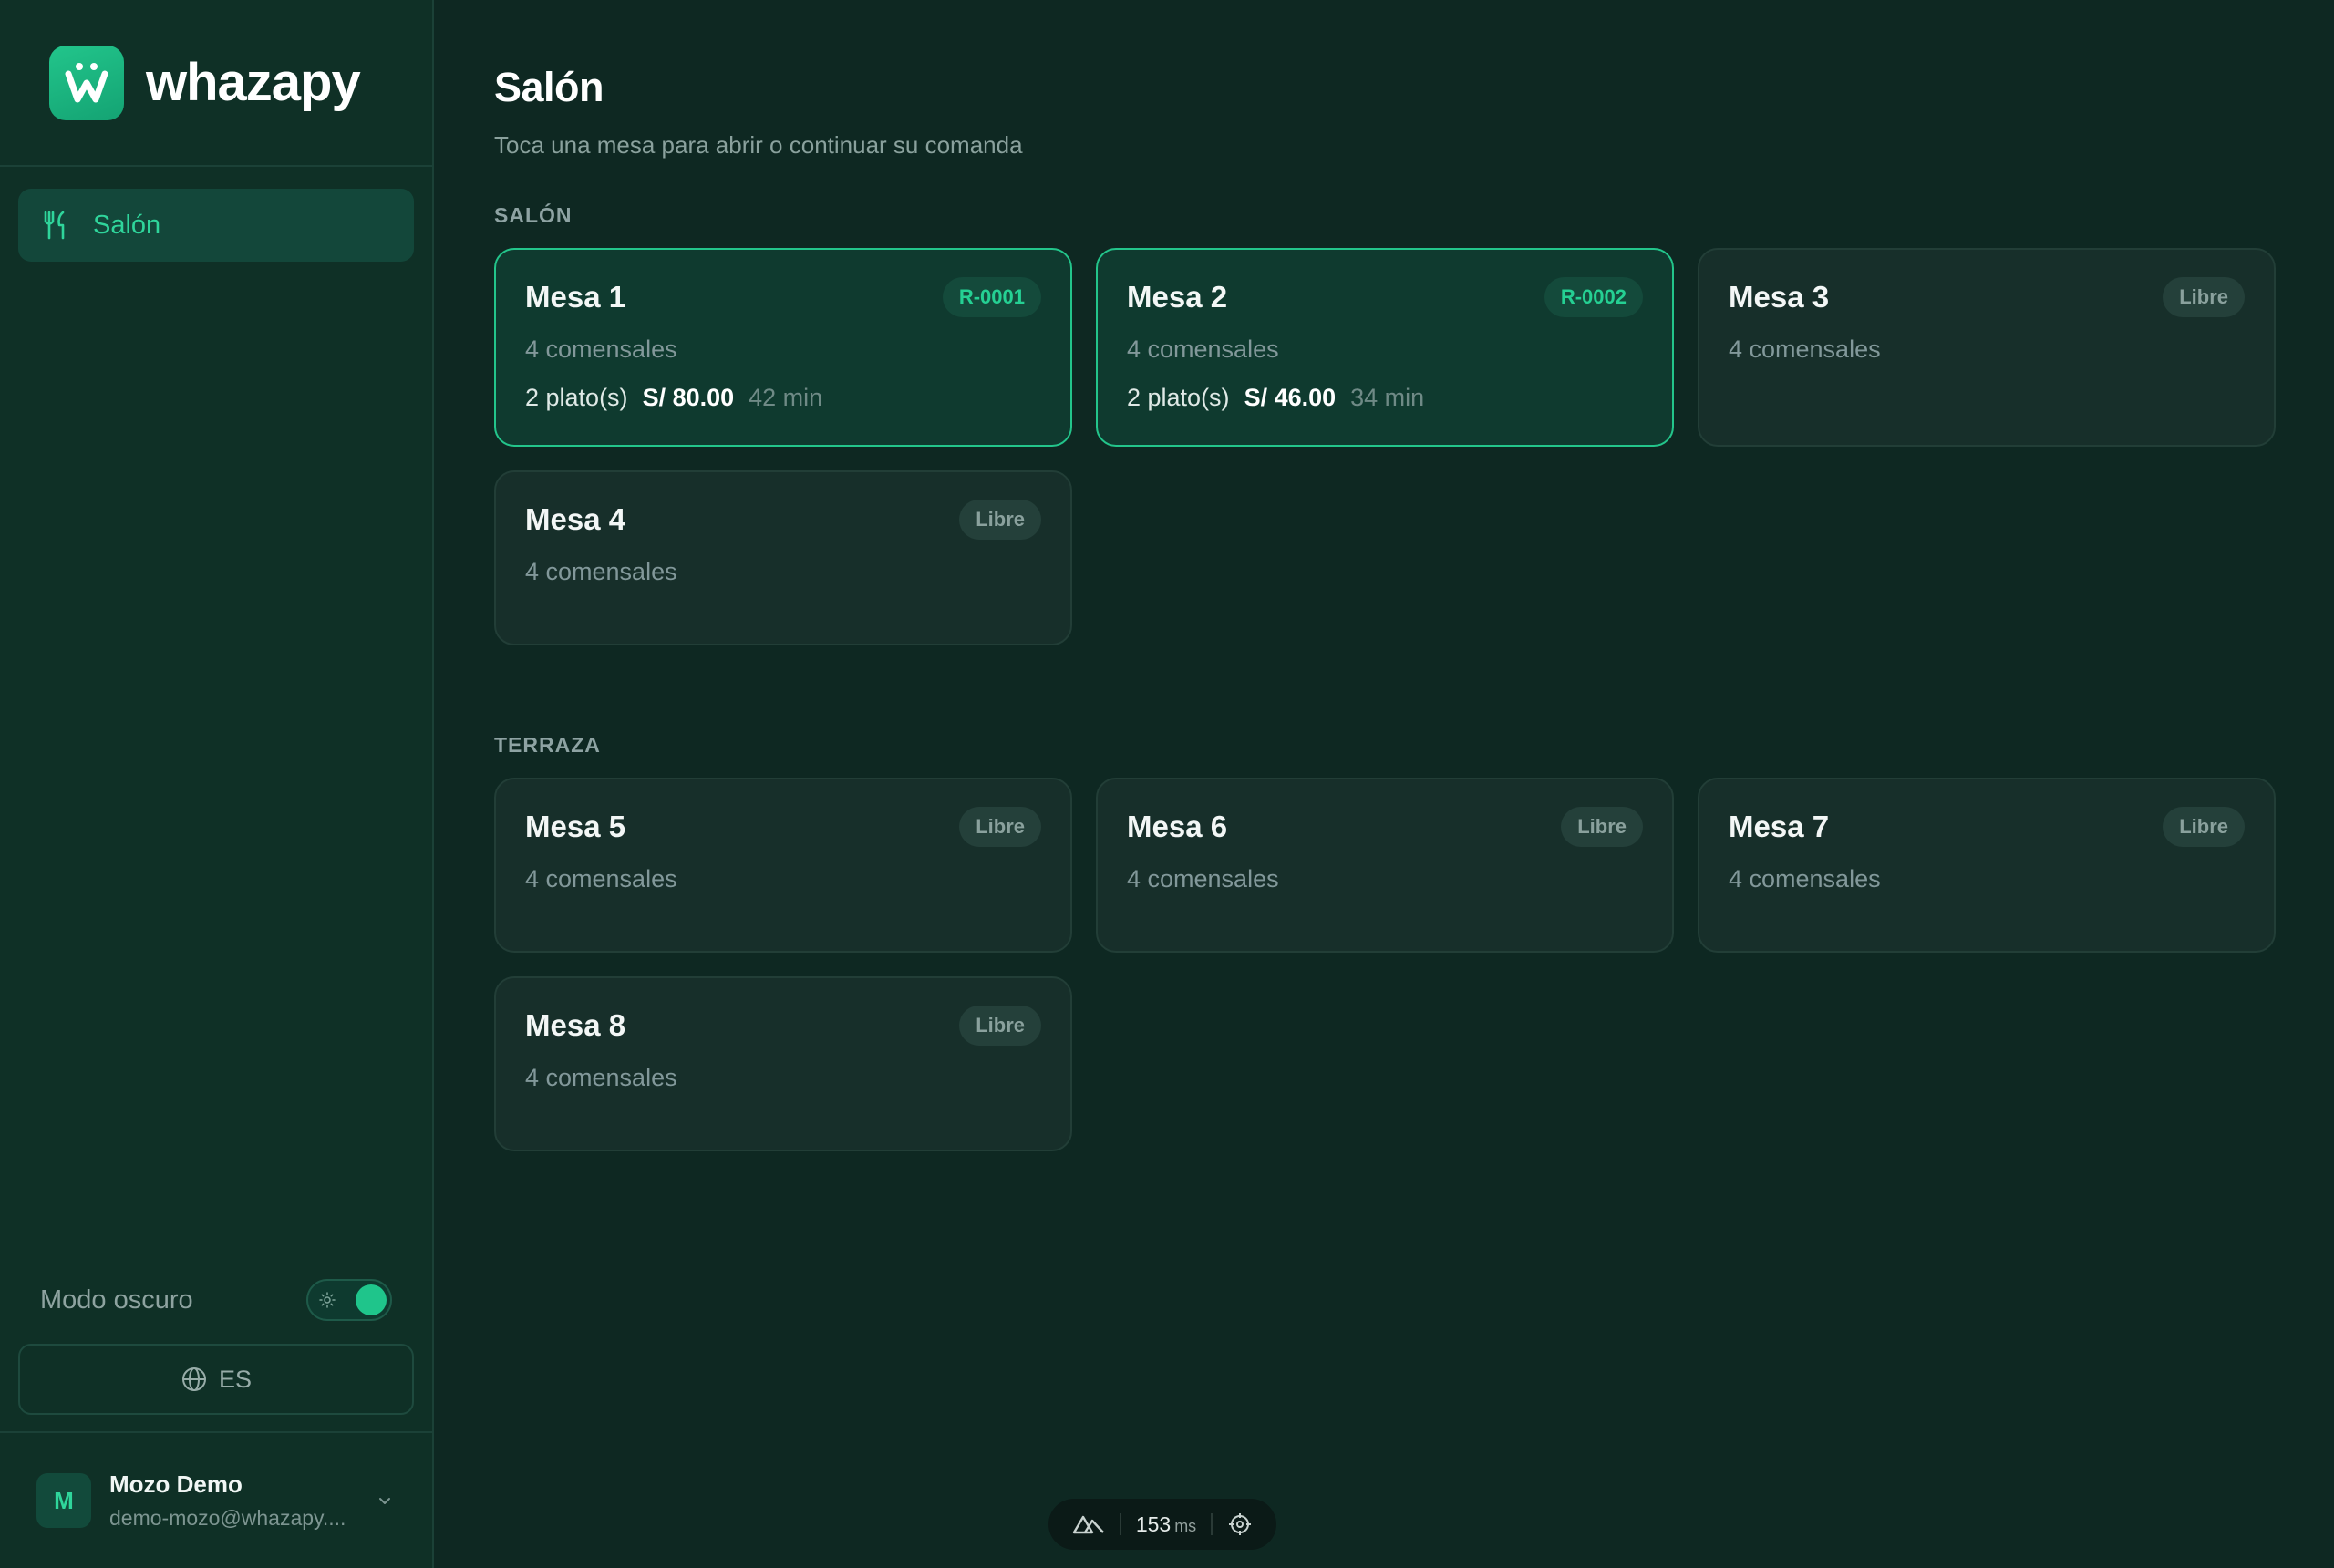  Describe the element at coordinates (575, 297) in the screenshot. I see `table-name: Mesa 1` at that location.